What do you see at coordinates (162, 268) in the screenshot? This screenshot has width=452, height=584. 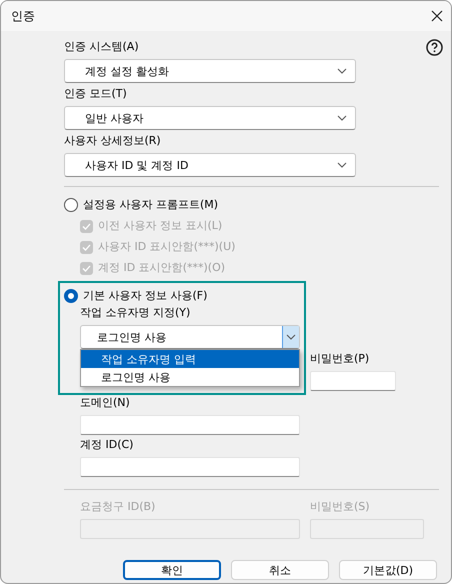 I see `checkbox-label: 계정 ID 표시안함(***)(O)` at bounding box center [162, 268].